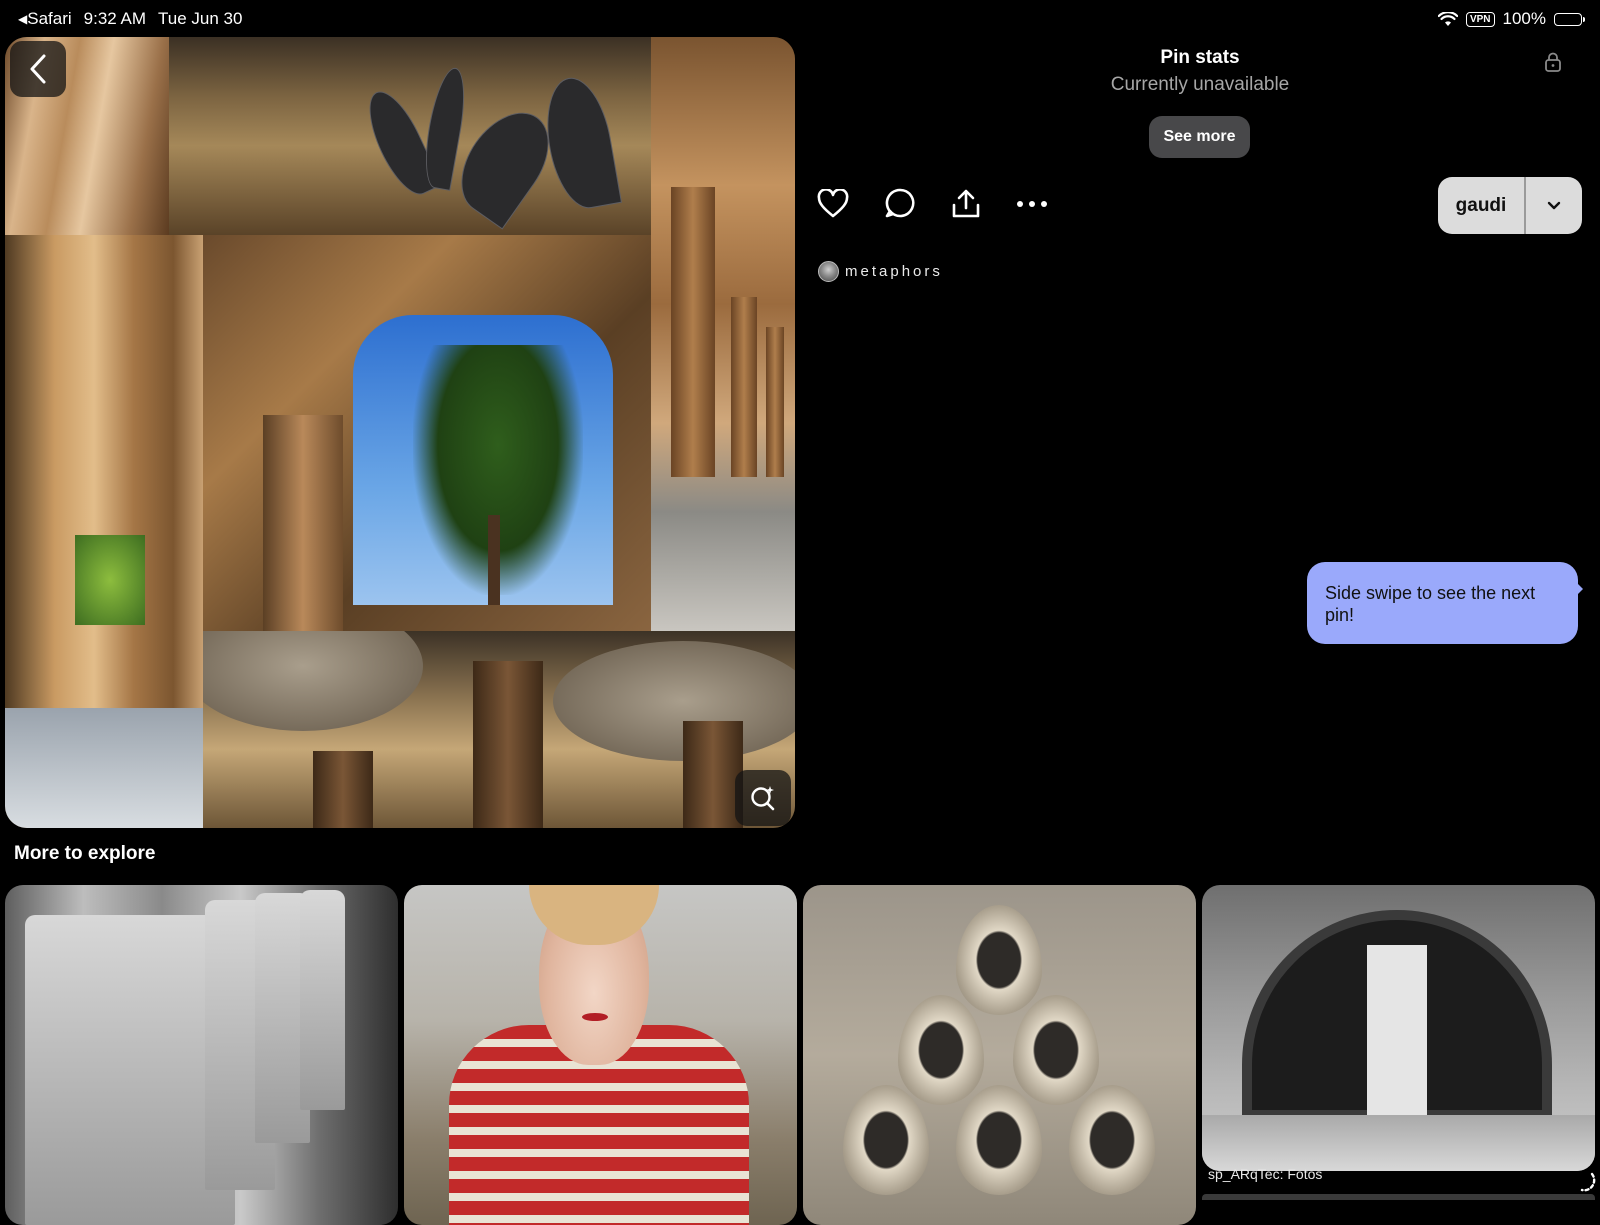  I want to click on swipe-tooltip: Side swipe to see the next pin!, so click(1442, 603).